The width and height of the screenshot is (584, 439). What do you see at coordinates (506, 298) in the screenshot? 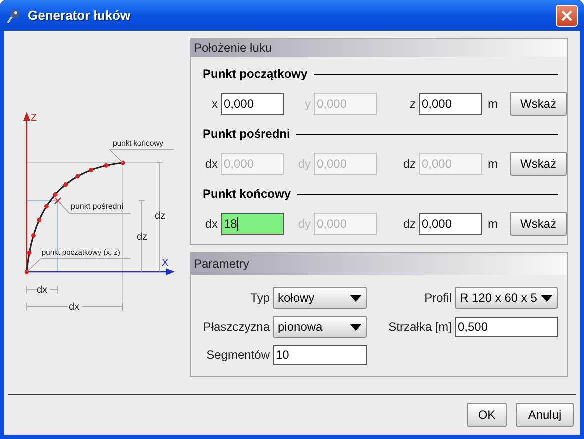
I see `dropdown: R 120 x 60 x 5` at bounding box center [506, 298].